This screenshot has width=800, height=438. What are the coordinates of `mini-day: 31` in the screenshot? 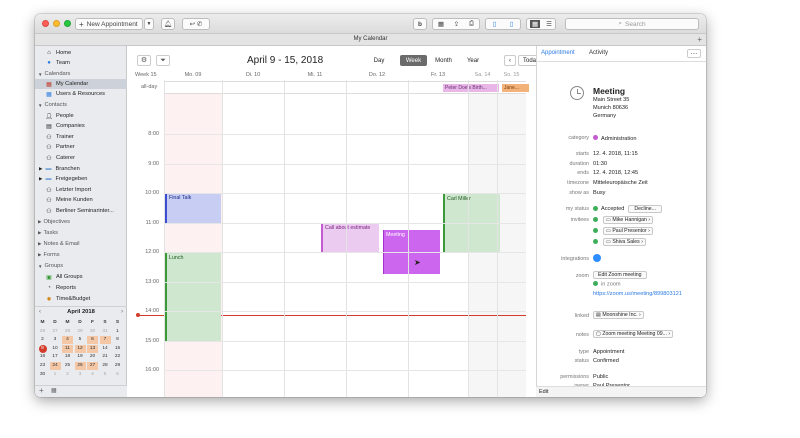 It's located at (105, 332).